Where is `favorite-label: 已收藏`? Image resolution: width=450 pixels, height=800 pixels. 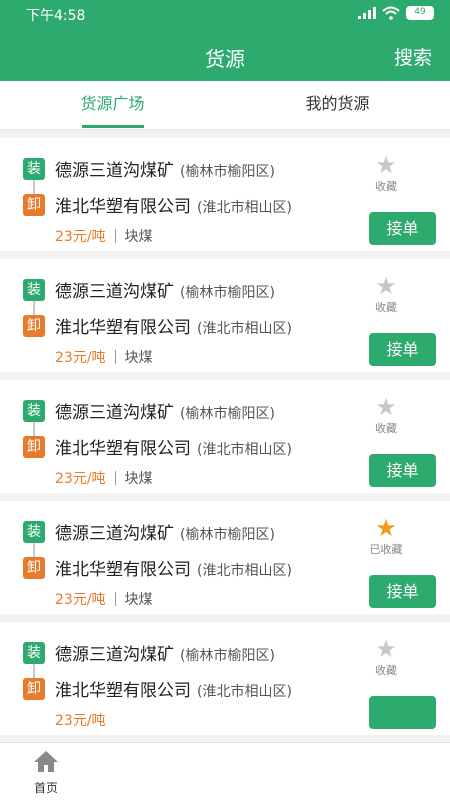 favorite-label: 已收藏 is located at coordinates (386, 549).